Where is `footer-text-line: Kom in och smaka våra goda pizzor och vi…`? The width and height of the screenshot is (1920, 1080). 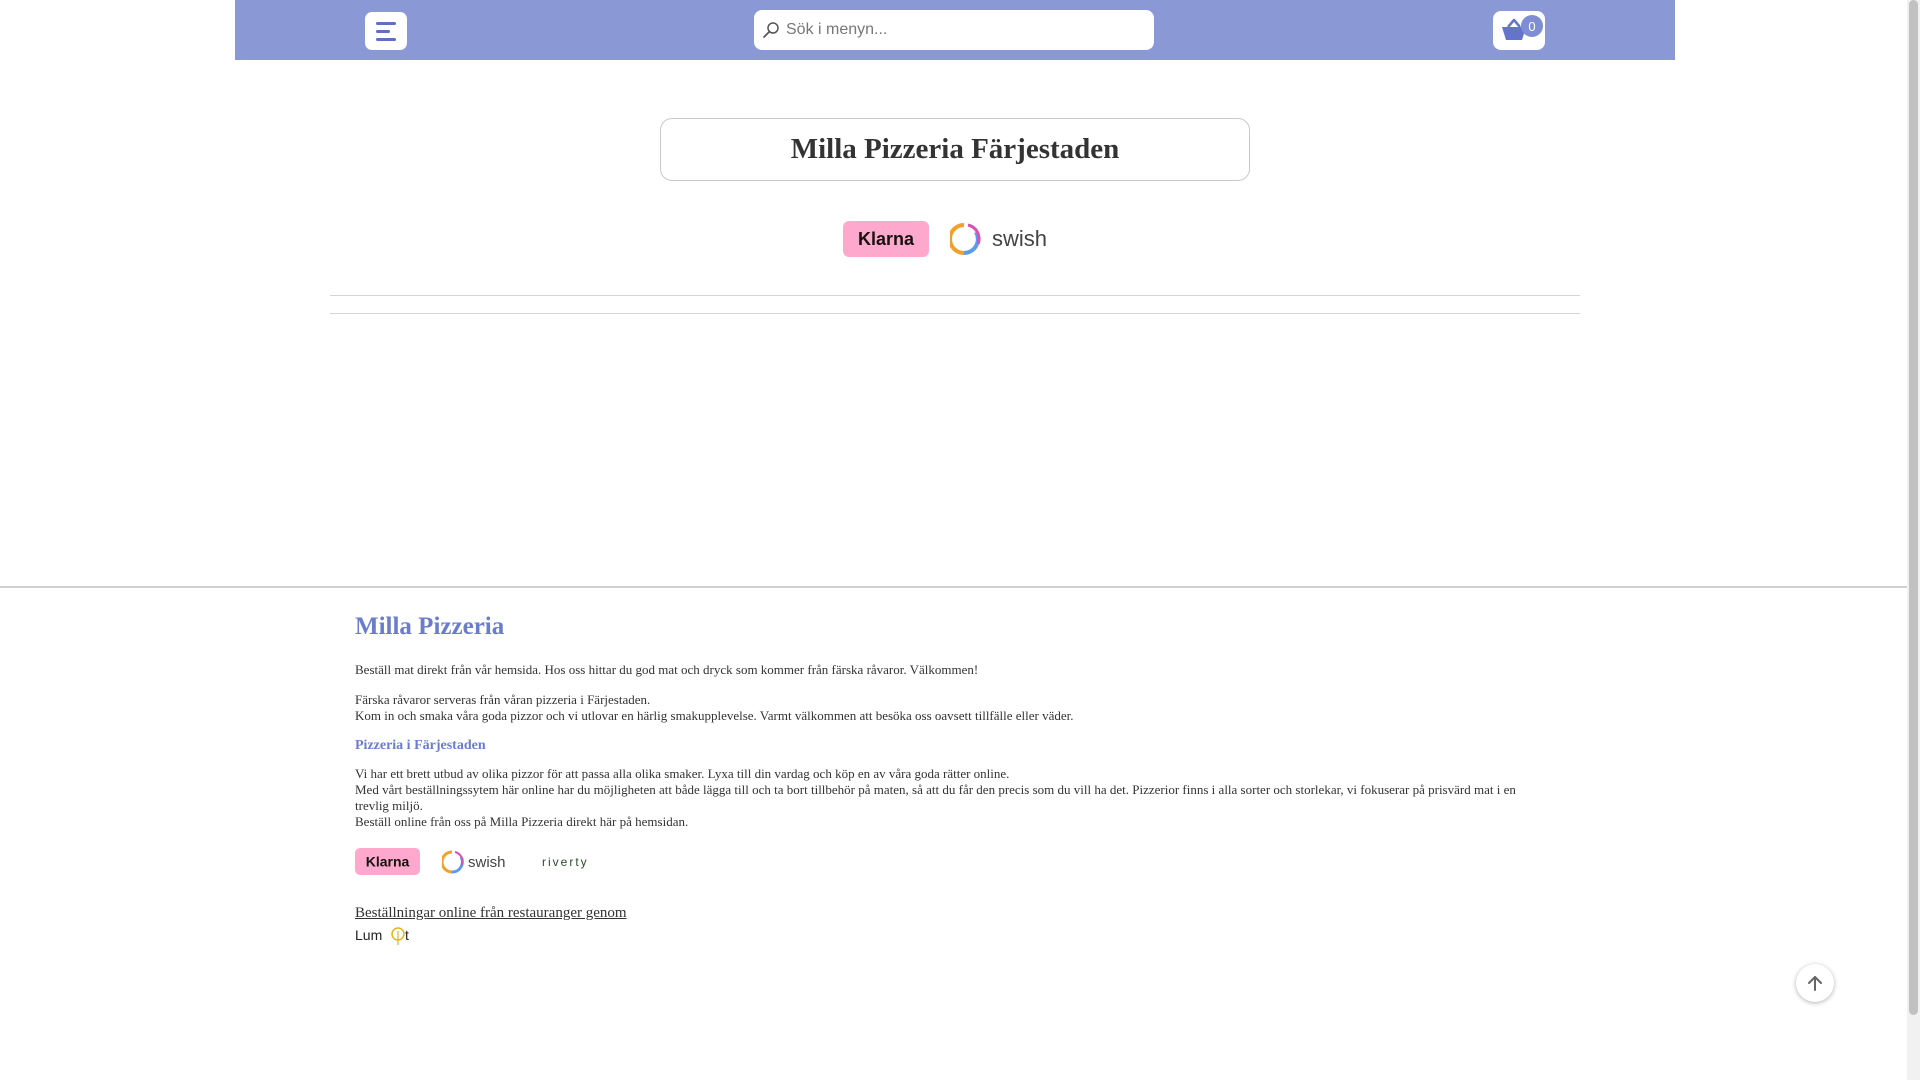
footer-text-line: Kom in och smaka våra goda pizzor och vi… is located at coordinates (714, 715).